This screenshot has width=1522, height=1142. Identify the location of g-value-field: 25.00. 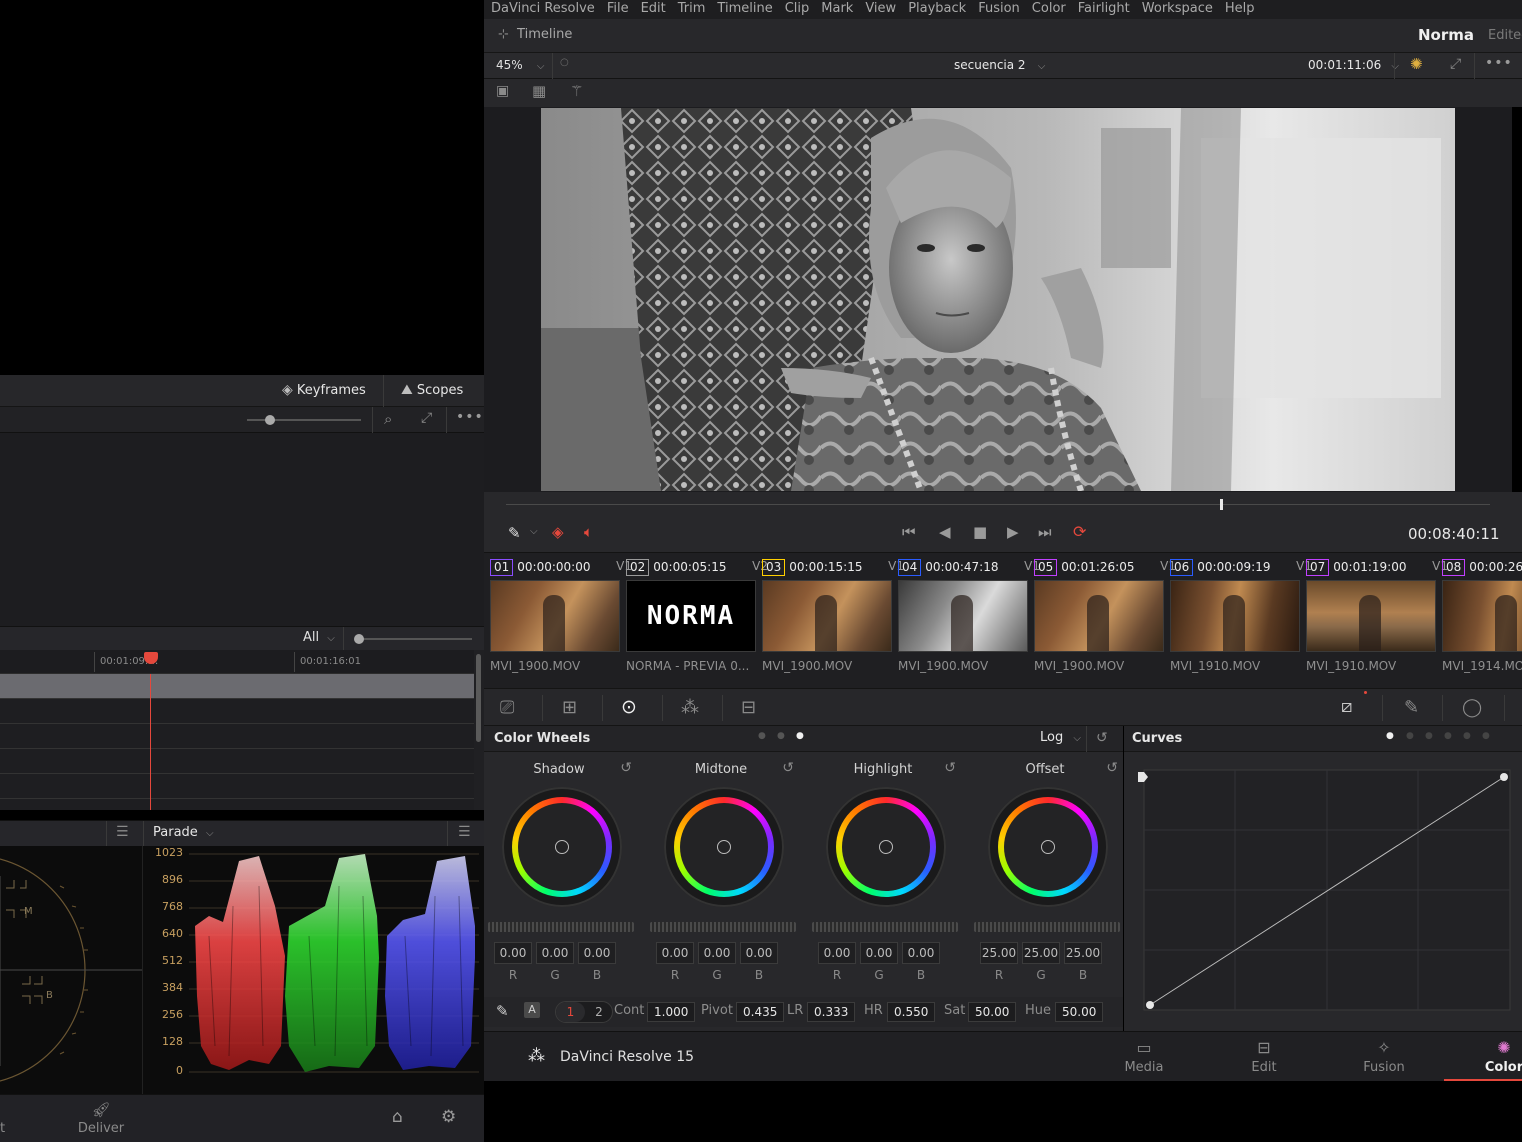
(1041, 953).